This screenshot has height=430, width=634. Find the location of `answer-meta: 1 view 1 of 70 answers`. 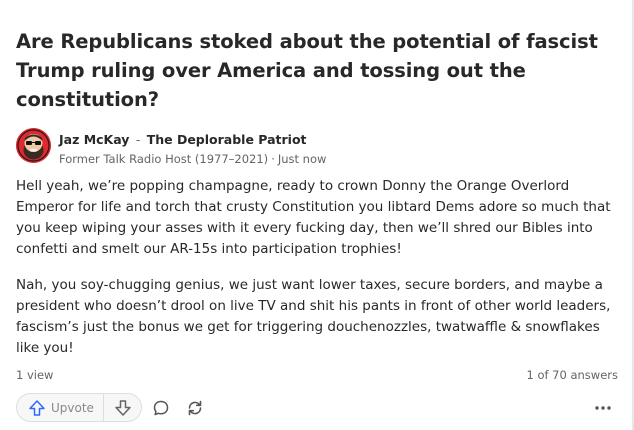

answer-meta: 1 view 1 of 70 answers is located at coordinates (317, 376).